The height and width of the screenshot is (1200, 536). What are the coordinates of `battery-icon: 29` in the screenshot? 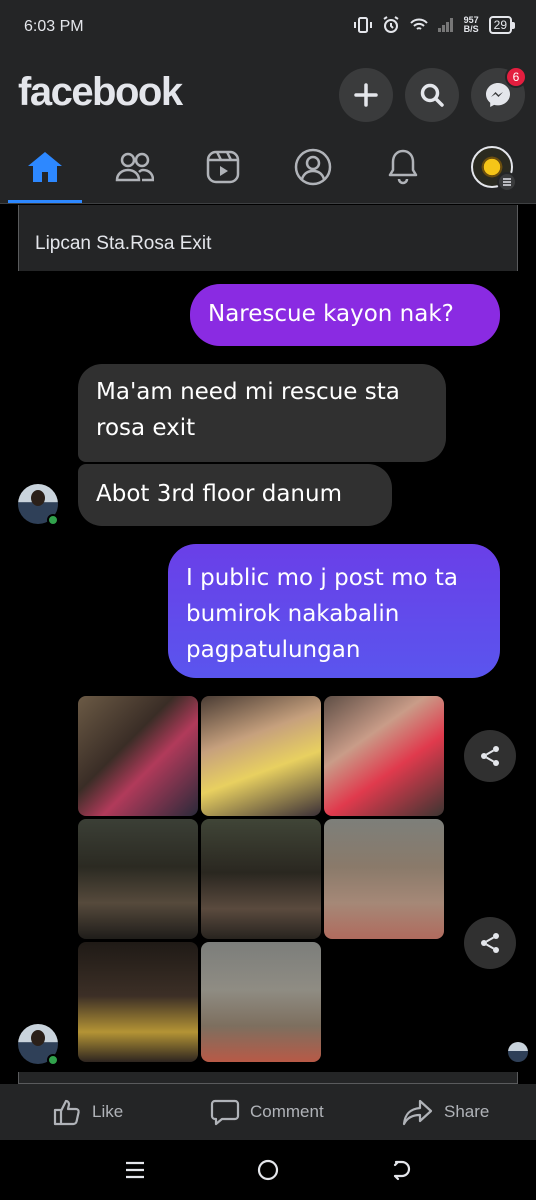 It's located at (502, 25).